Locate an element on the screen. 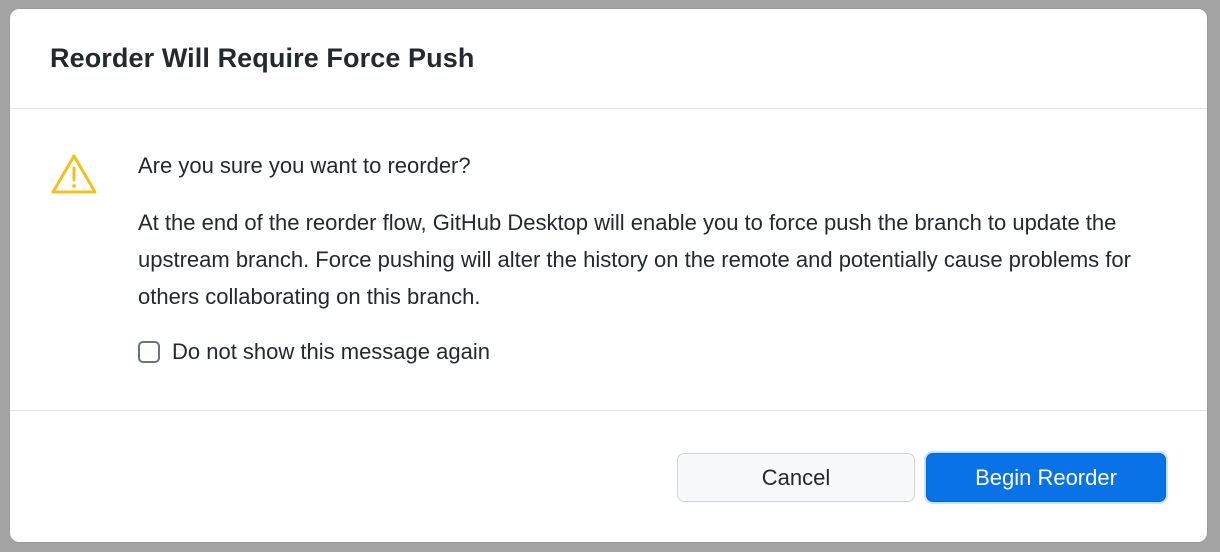 The width and height of the screenshot is (1220, 552). begin-reorder-button: Begin Reorder is located at coordinates (1046, 477).